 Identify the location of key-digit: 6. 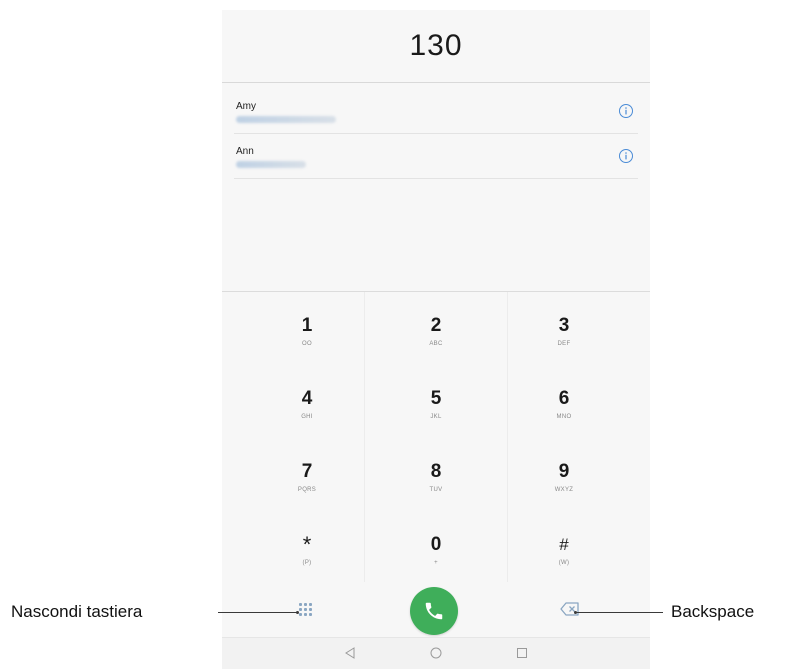
(564, 398).